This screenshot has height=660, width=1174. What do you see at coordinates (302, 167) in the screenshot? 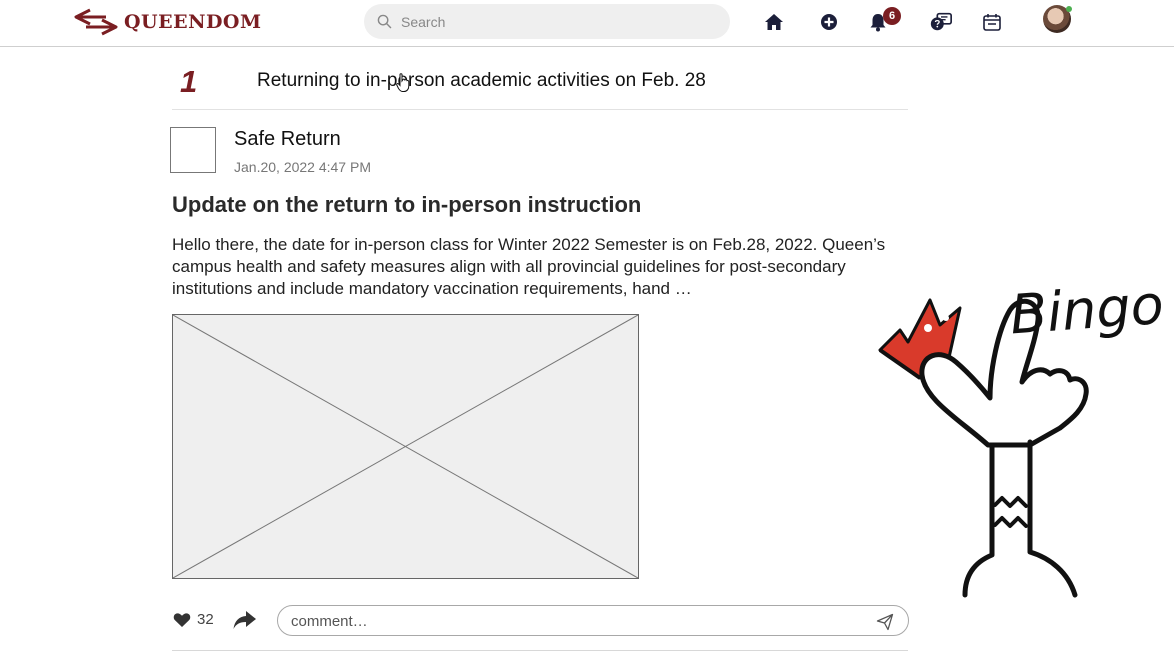
I see `post-date: Jan.20, 2022 4:47 PM` at bounding box center [302, 167].